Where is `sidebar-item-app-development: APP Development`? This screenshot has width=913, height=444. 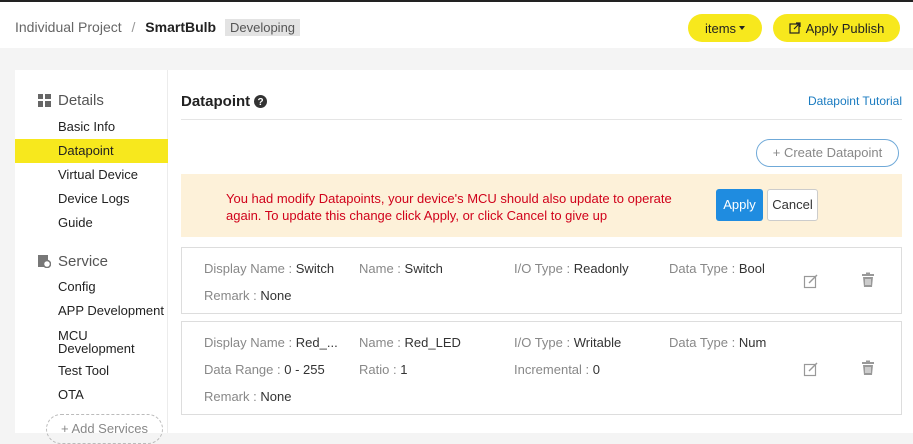 sidebar-item-app-development: APP Development is located at coordinates (91, 311).